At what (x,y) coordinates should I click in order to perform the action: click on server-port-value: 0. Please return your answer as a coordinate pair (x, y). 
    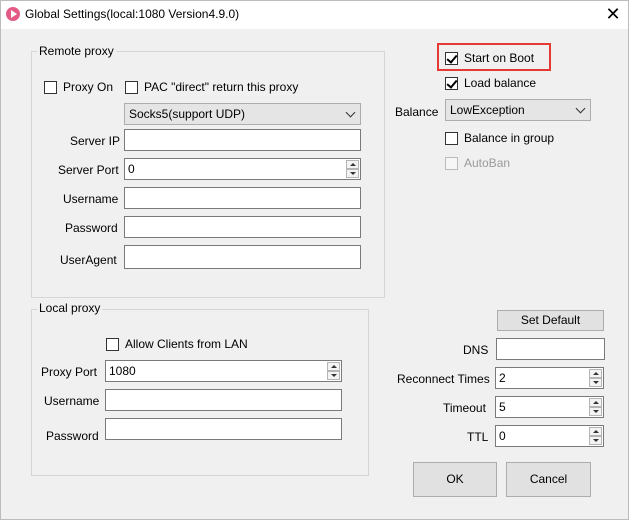
    Looking at the image, I should click on (131, 169).